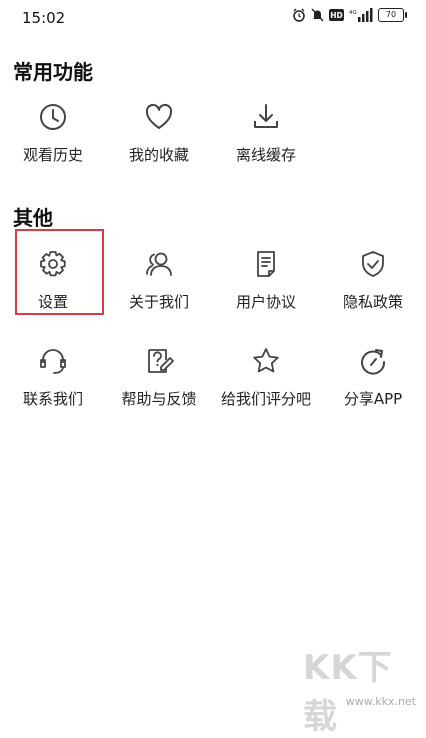 This screenshot has height=738, width=426. Describe the element at coordinates (159, 142) in the screenshot. I see `grid-item-favorites: 我的收藏` at that location.